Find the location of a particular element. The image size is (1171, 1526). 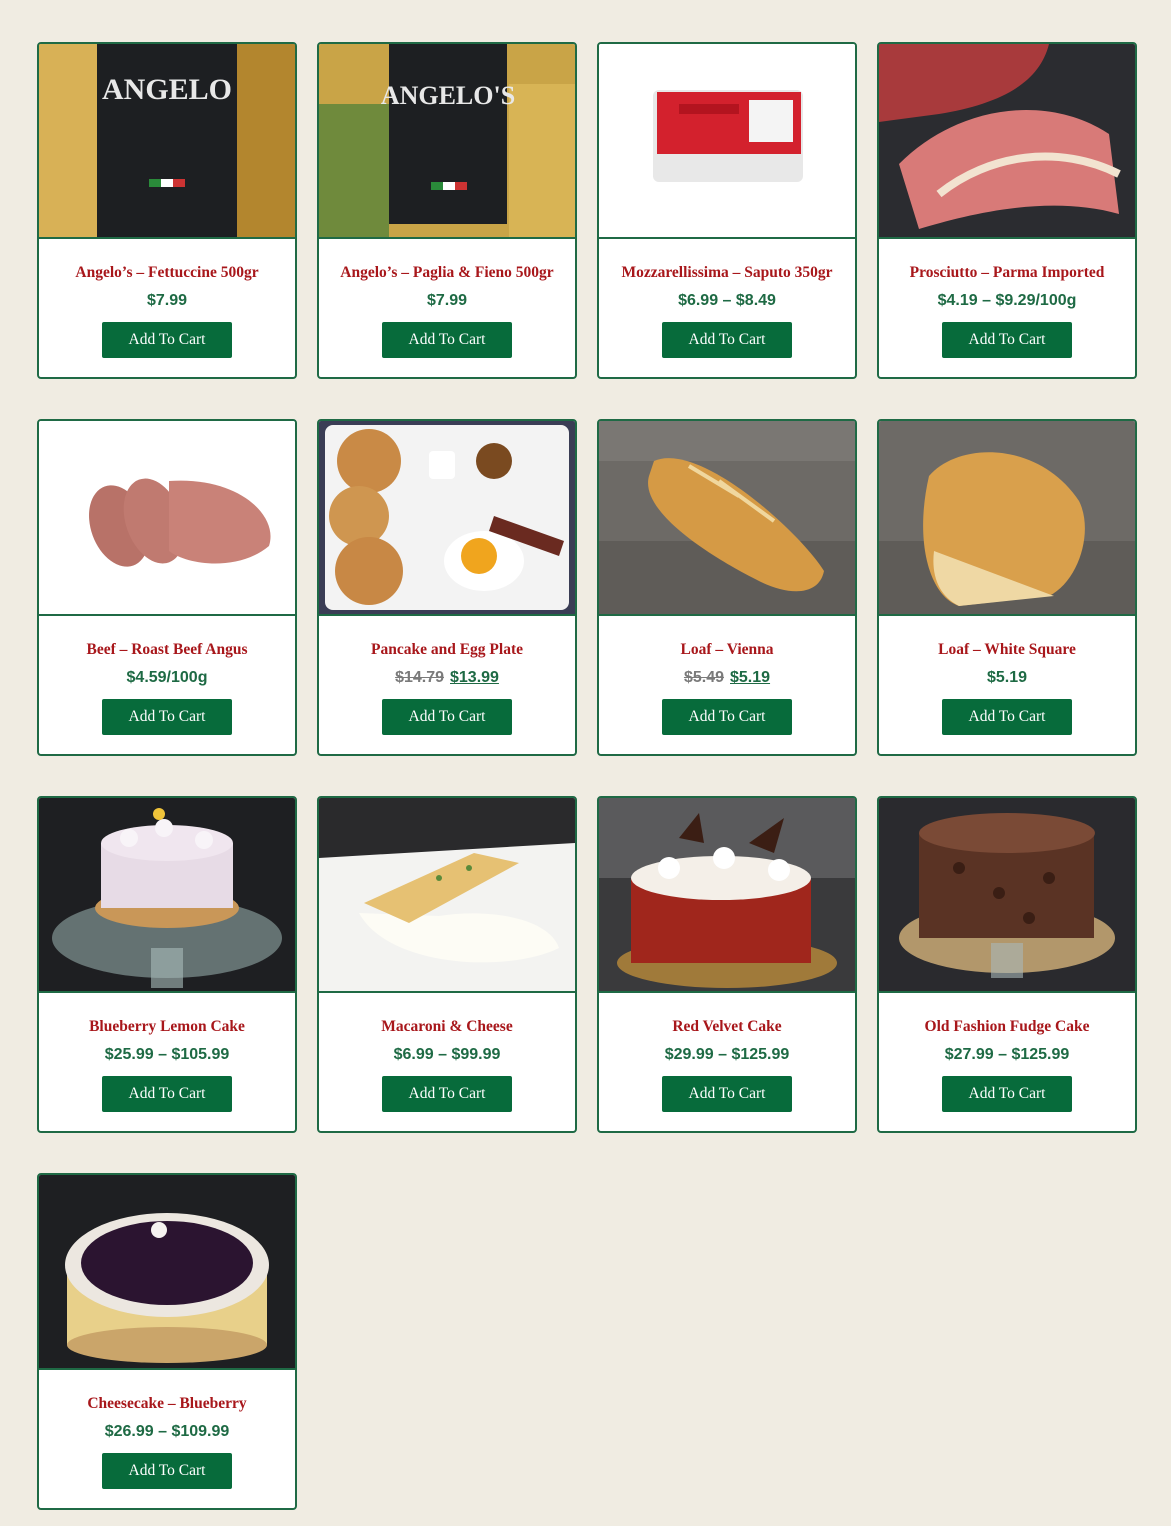

product-image-roast-beef is located at coordinates (167, 518).